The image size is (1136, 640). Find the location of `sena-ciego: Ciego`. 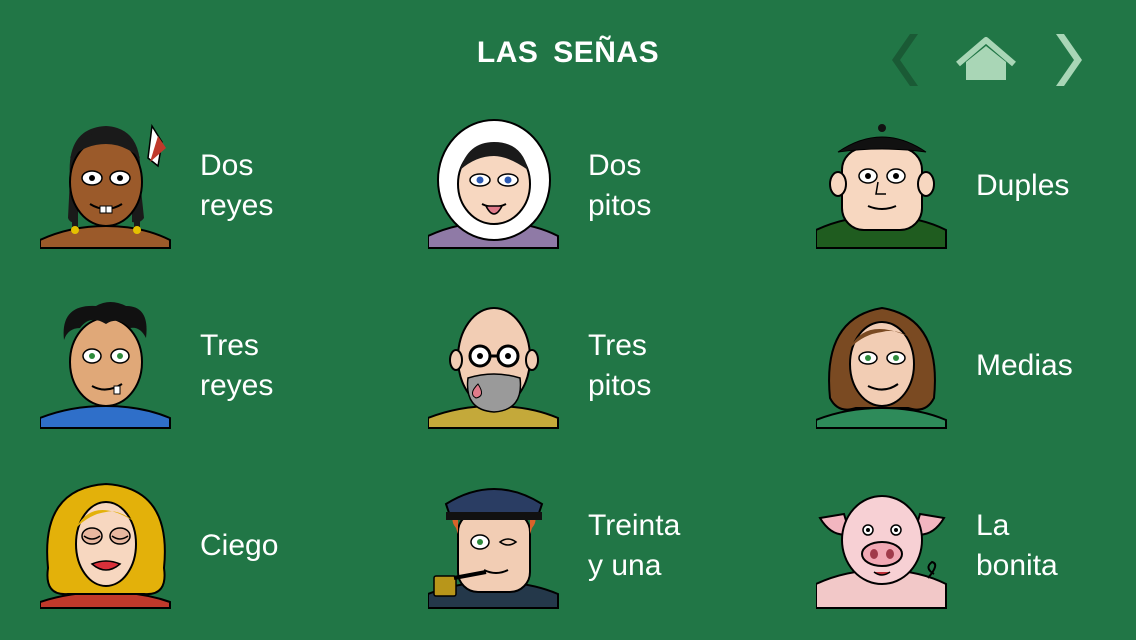

sena-ciego: Ciego is located at coordinates (220, 548).